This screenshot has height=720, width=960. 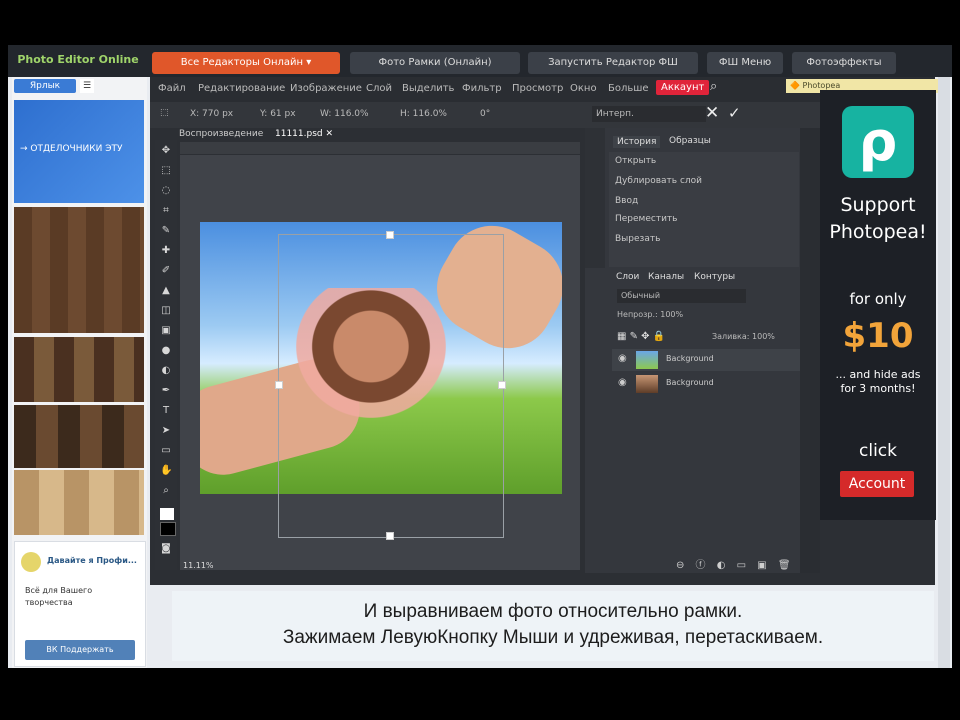 I want to click on menu-file: Файл, so click(x=172, y=88).